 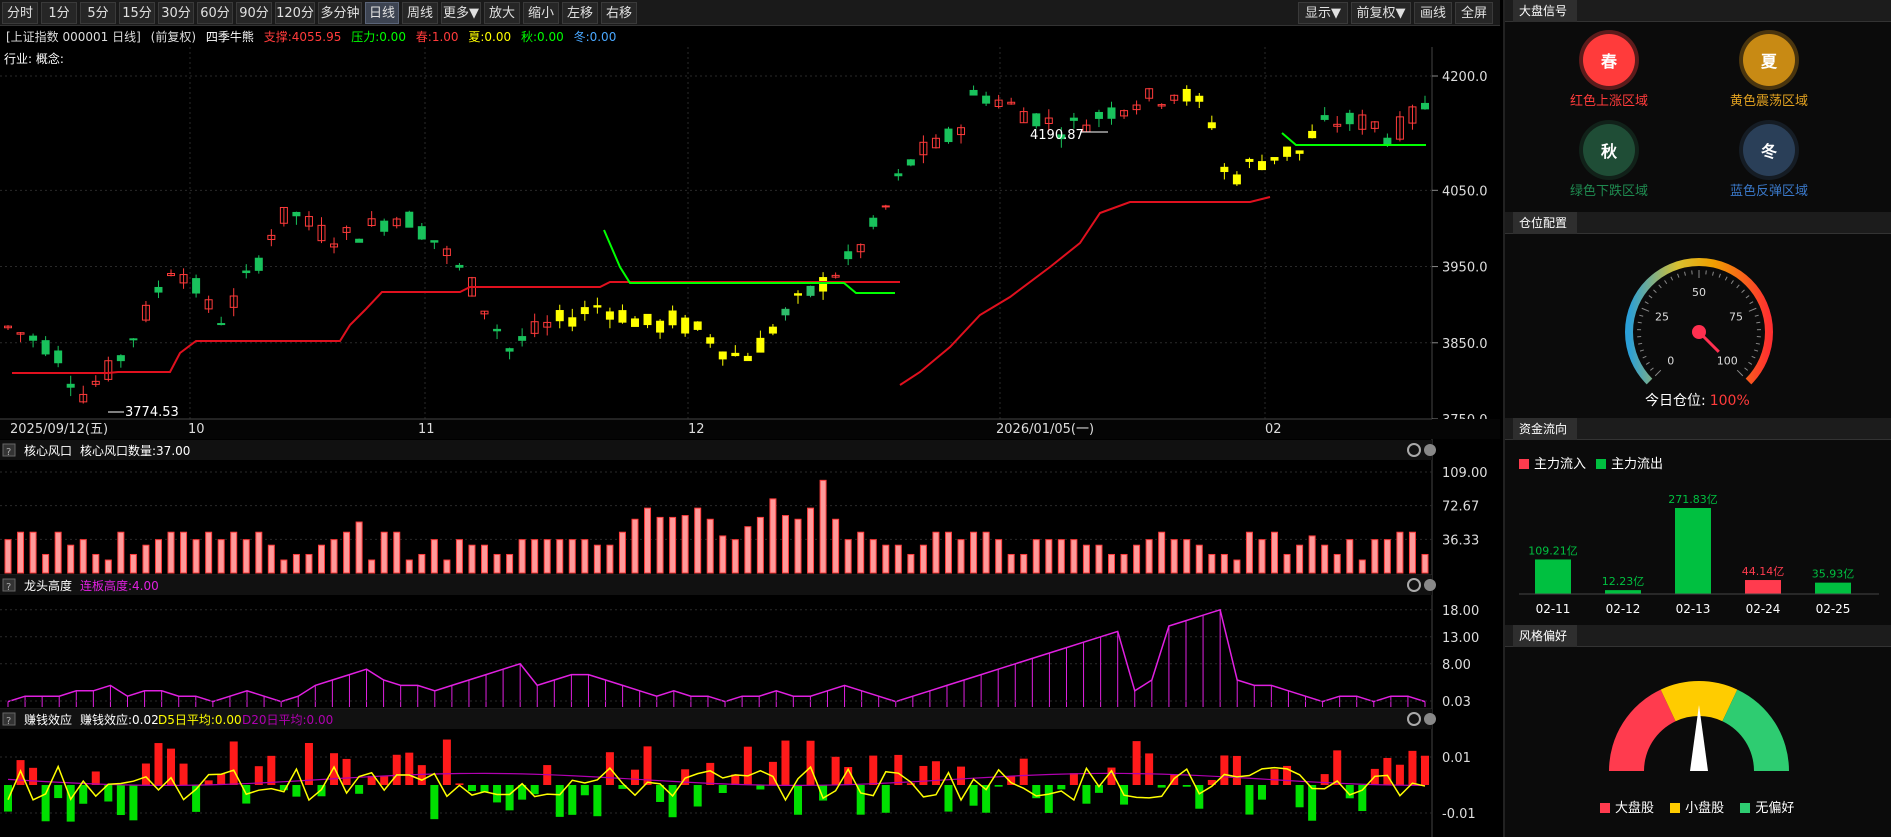 What do you see at coordinates (98, 13) in the screenshot?
I see `period-button-2: 5分` at bounding box center [98, 13].